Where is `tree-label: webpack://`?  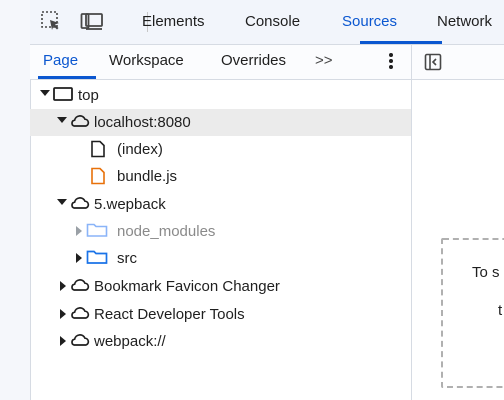 tree-label: webpack:// is located at coordinates (130, 341).